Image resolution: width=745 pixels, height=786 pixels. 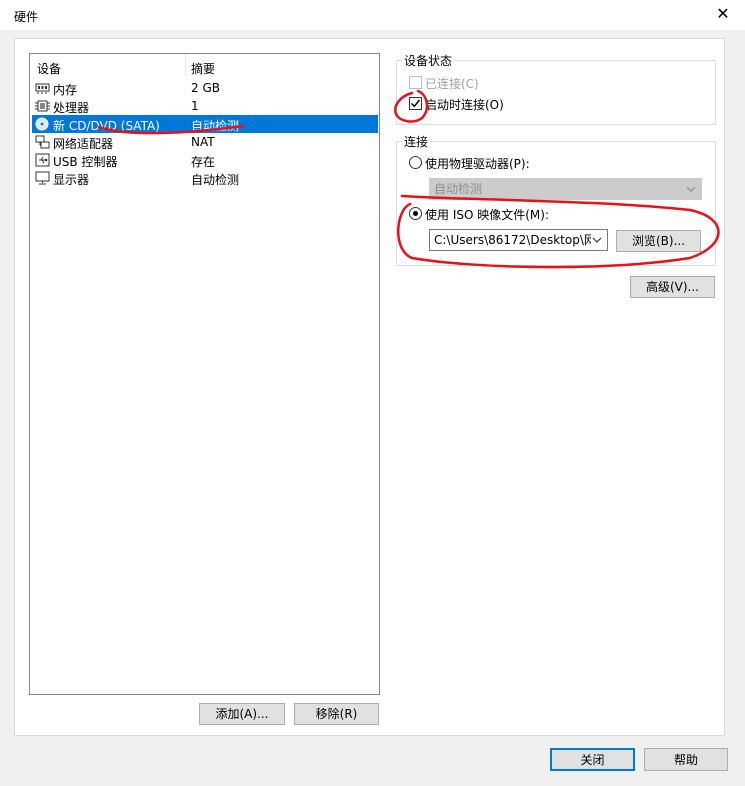 I want to click on connect-at-power-on-checkbox, so click(x=415, y=103).